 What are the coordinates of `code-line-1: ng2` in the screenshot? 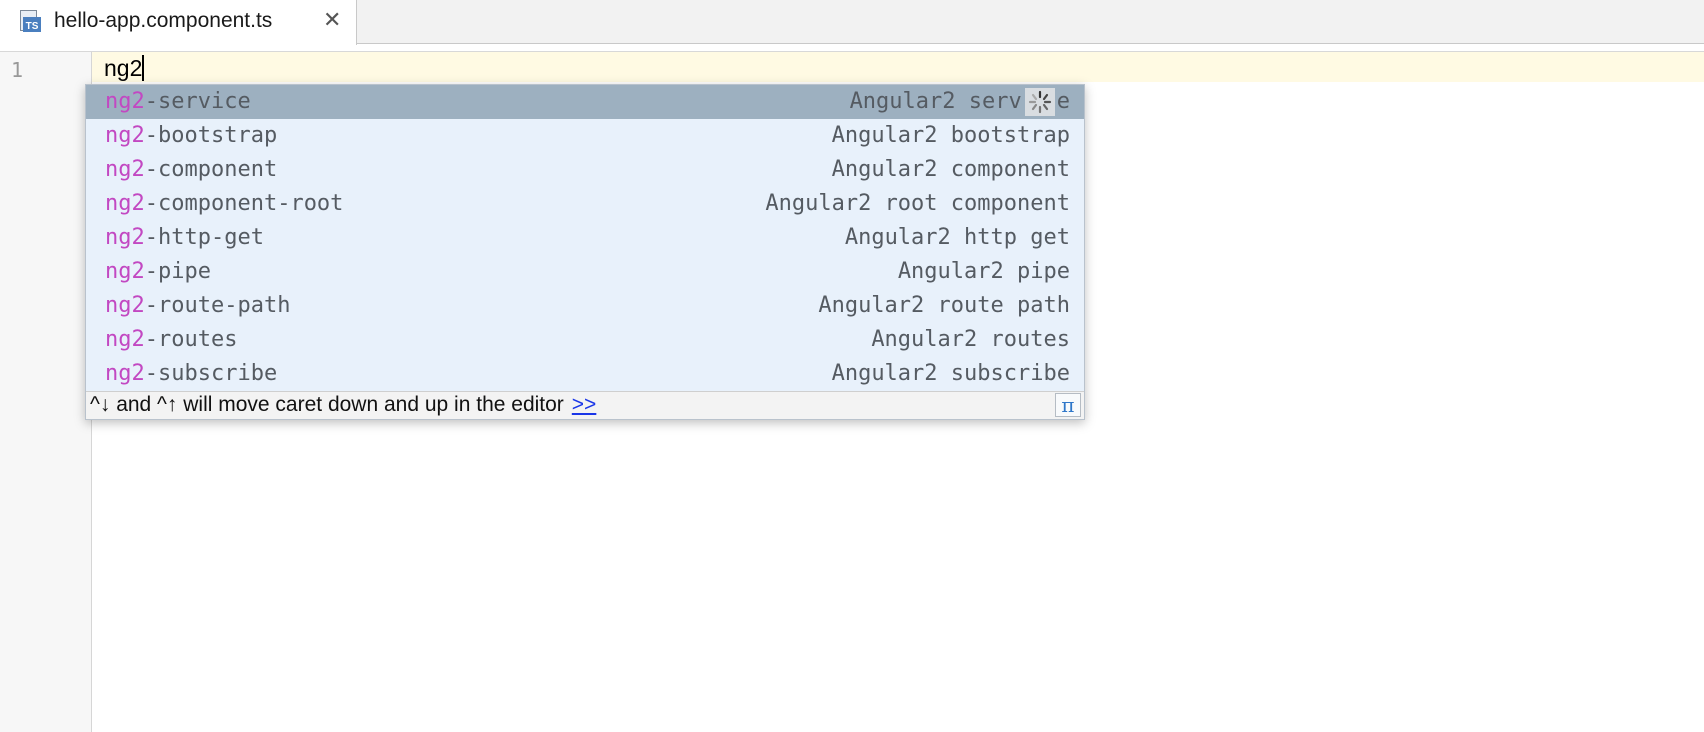 It's located at (124, 68).